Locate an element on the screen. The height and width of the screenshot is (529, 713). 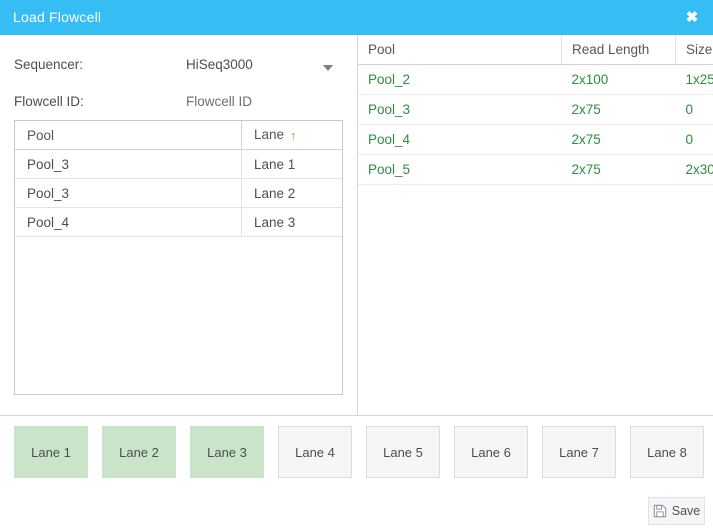
cell-size: 1x25 is located at coordinates (694, 79).